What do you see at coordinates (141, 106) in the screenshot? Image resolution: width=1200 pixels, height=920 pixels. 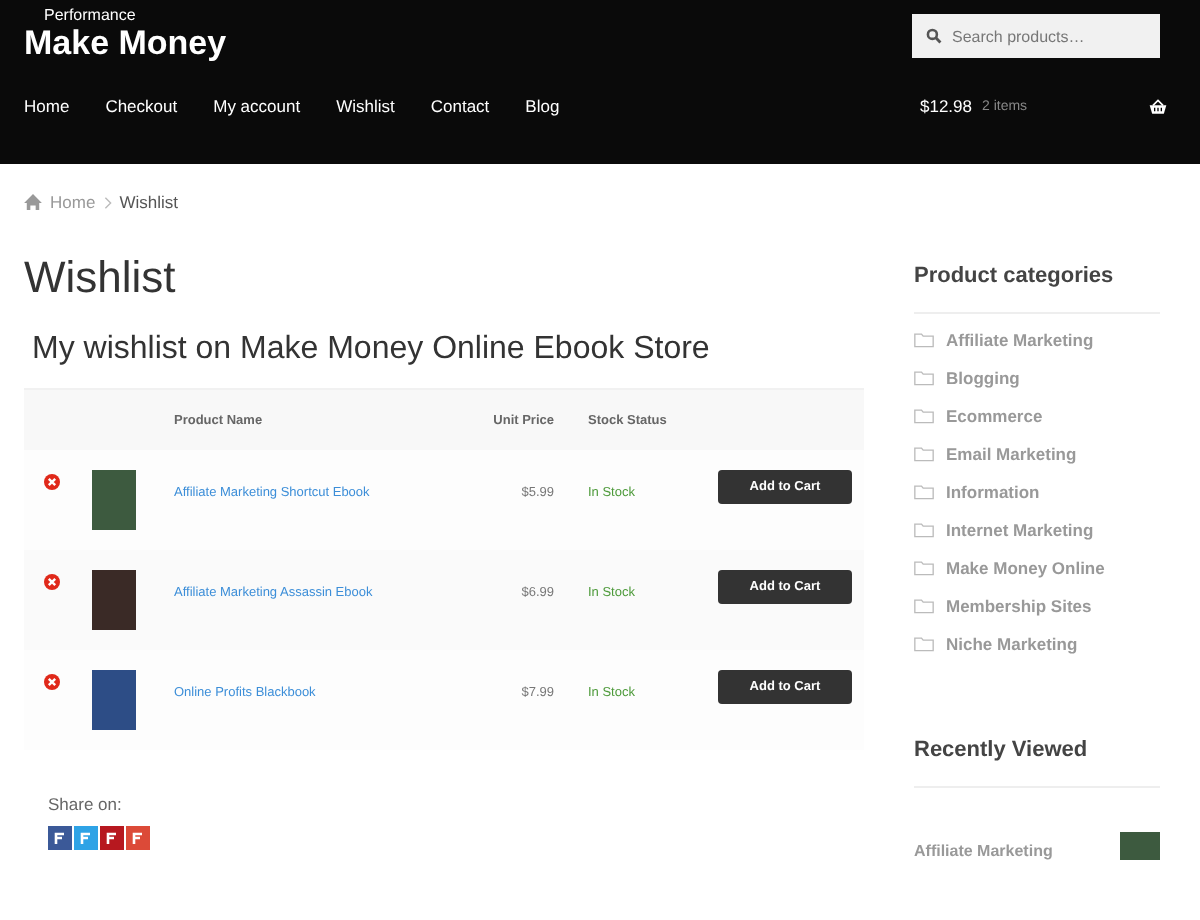 I see `nav-link: Checkout` at bounding box center [141, 106].